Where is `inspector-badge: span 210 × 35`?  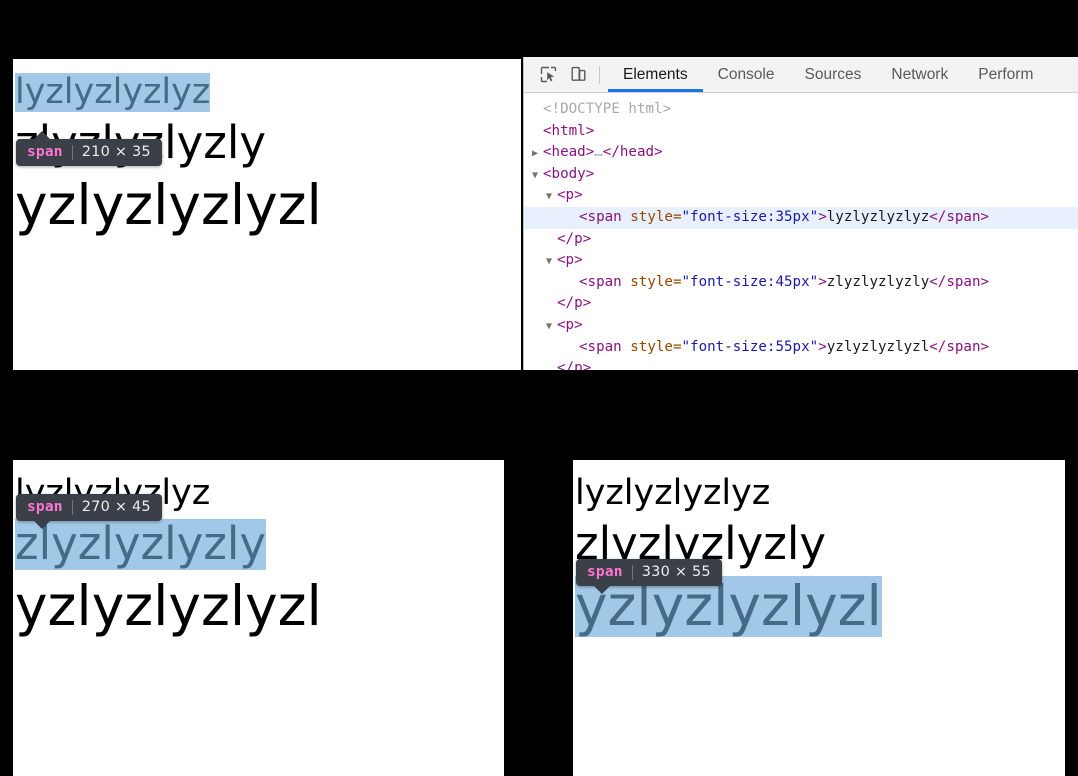 inspector-badge: span 210 × 35 is located at coordinates (89, 148).